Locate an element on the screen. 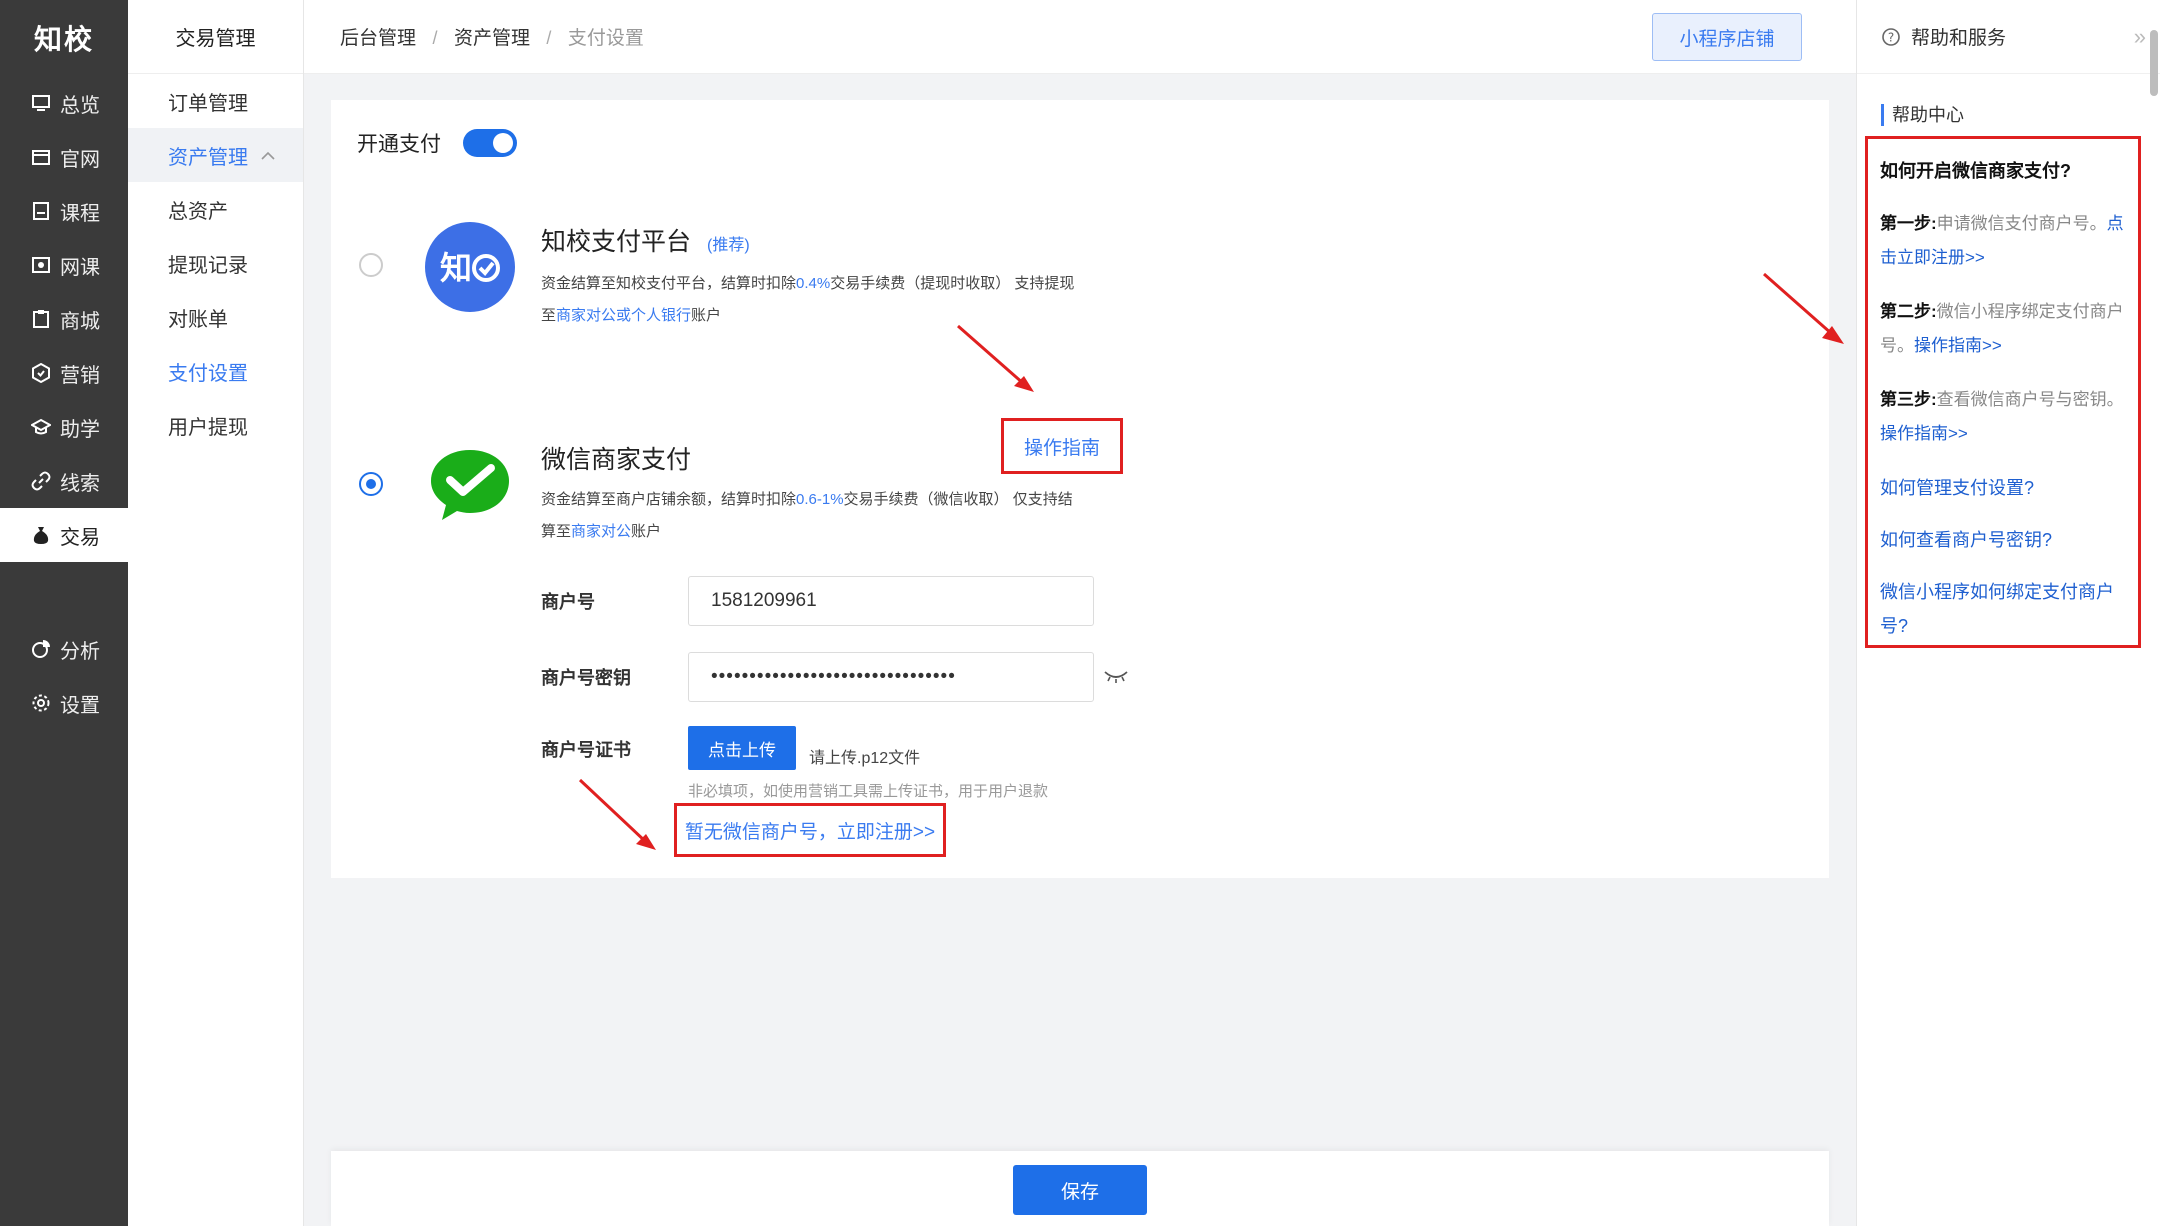 Image resolution: width=2160 pixels, height=1226 pixels. book-icon is located at coordinates (41, 211).